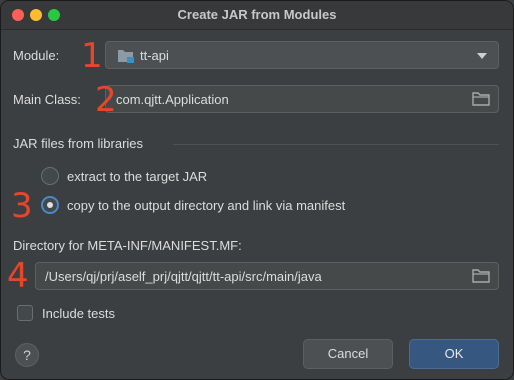 The height and width of the screenshot is (380, 514). Describe the element at coordinates (18, 276) in the screenshot. I see `annotation-number: 4` at that location.